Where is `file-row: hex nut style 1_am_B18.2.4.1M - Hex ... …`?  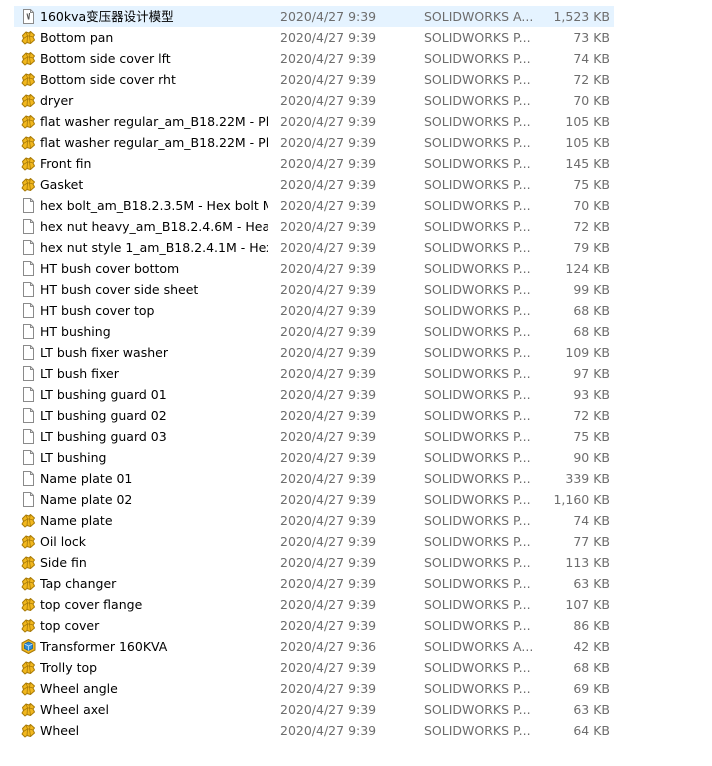
file-row: hex nut style 1_am_B18.2.4.1M - Hex ... … is located at coordinates (314, 247).